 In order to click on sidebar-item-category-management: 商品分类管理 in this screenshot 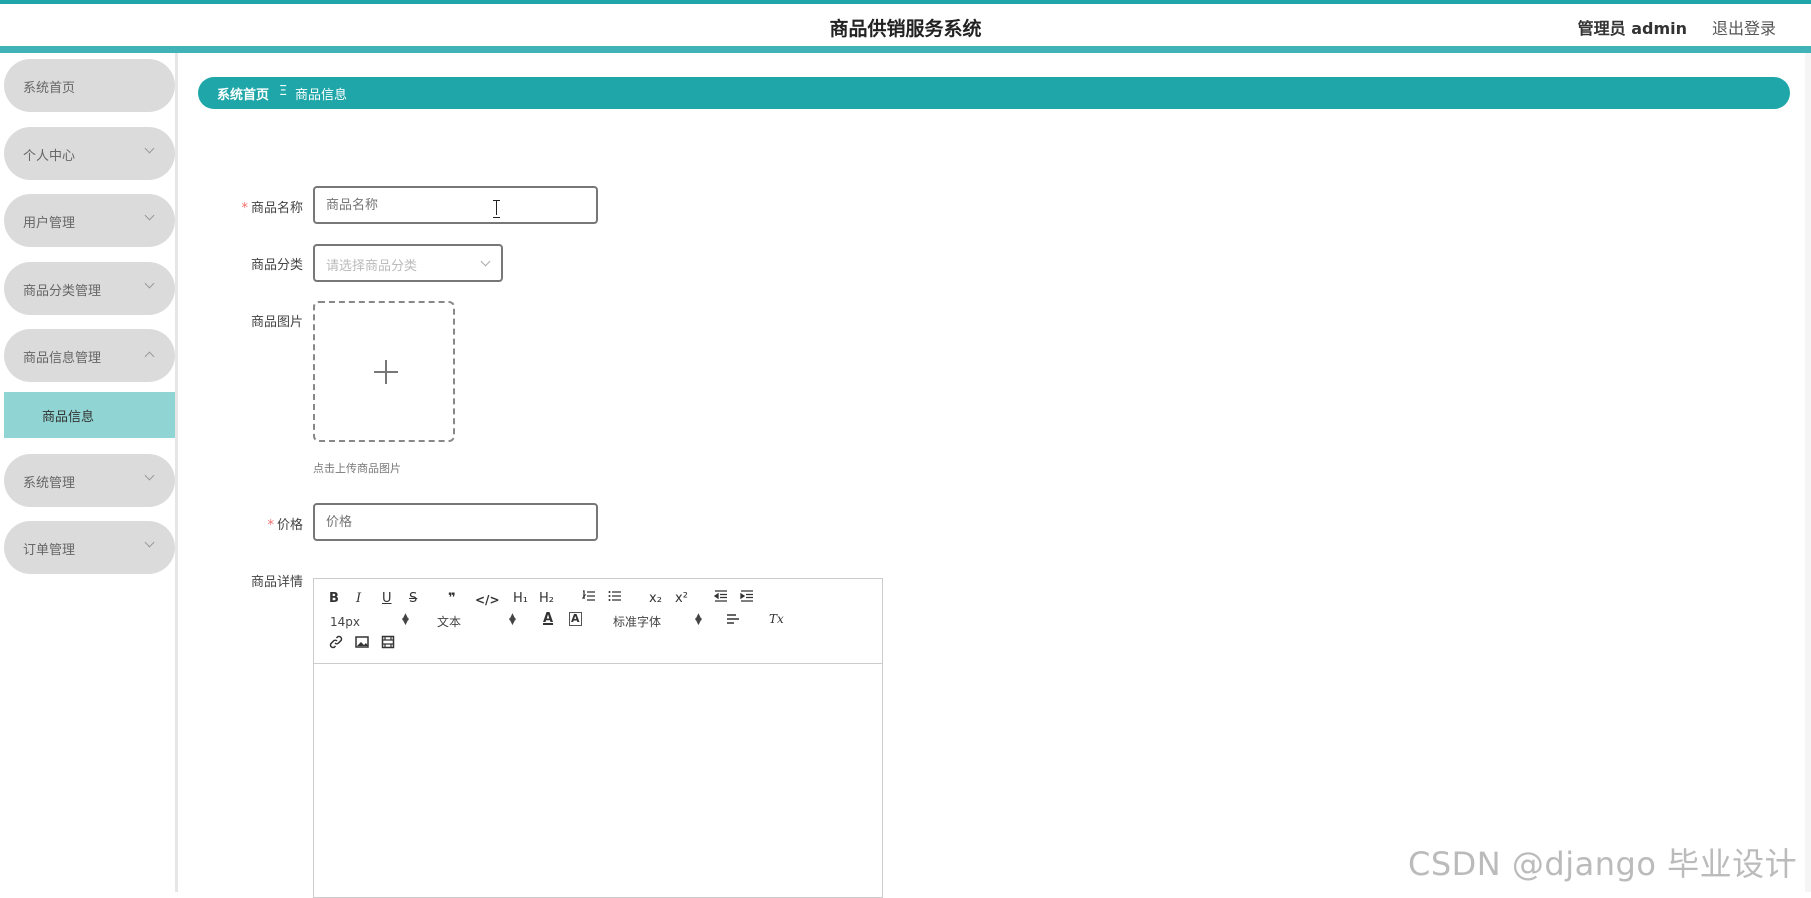, I will do `click(89, 288)`.